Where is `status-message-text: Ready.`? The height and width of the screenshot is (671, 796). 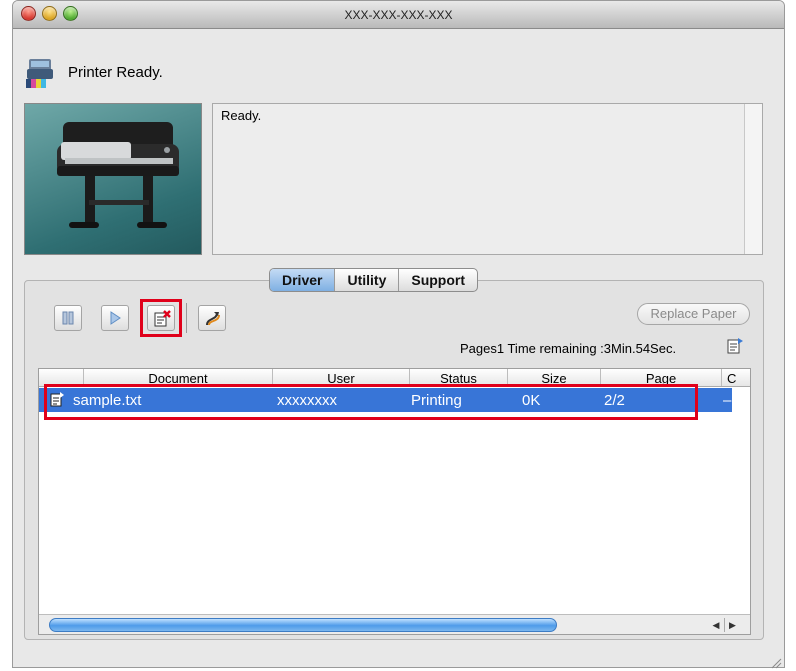
status-message-text: Ready. is located at coordinates (241, 115).